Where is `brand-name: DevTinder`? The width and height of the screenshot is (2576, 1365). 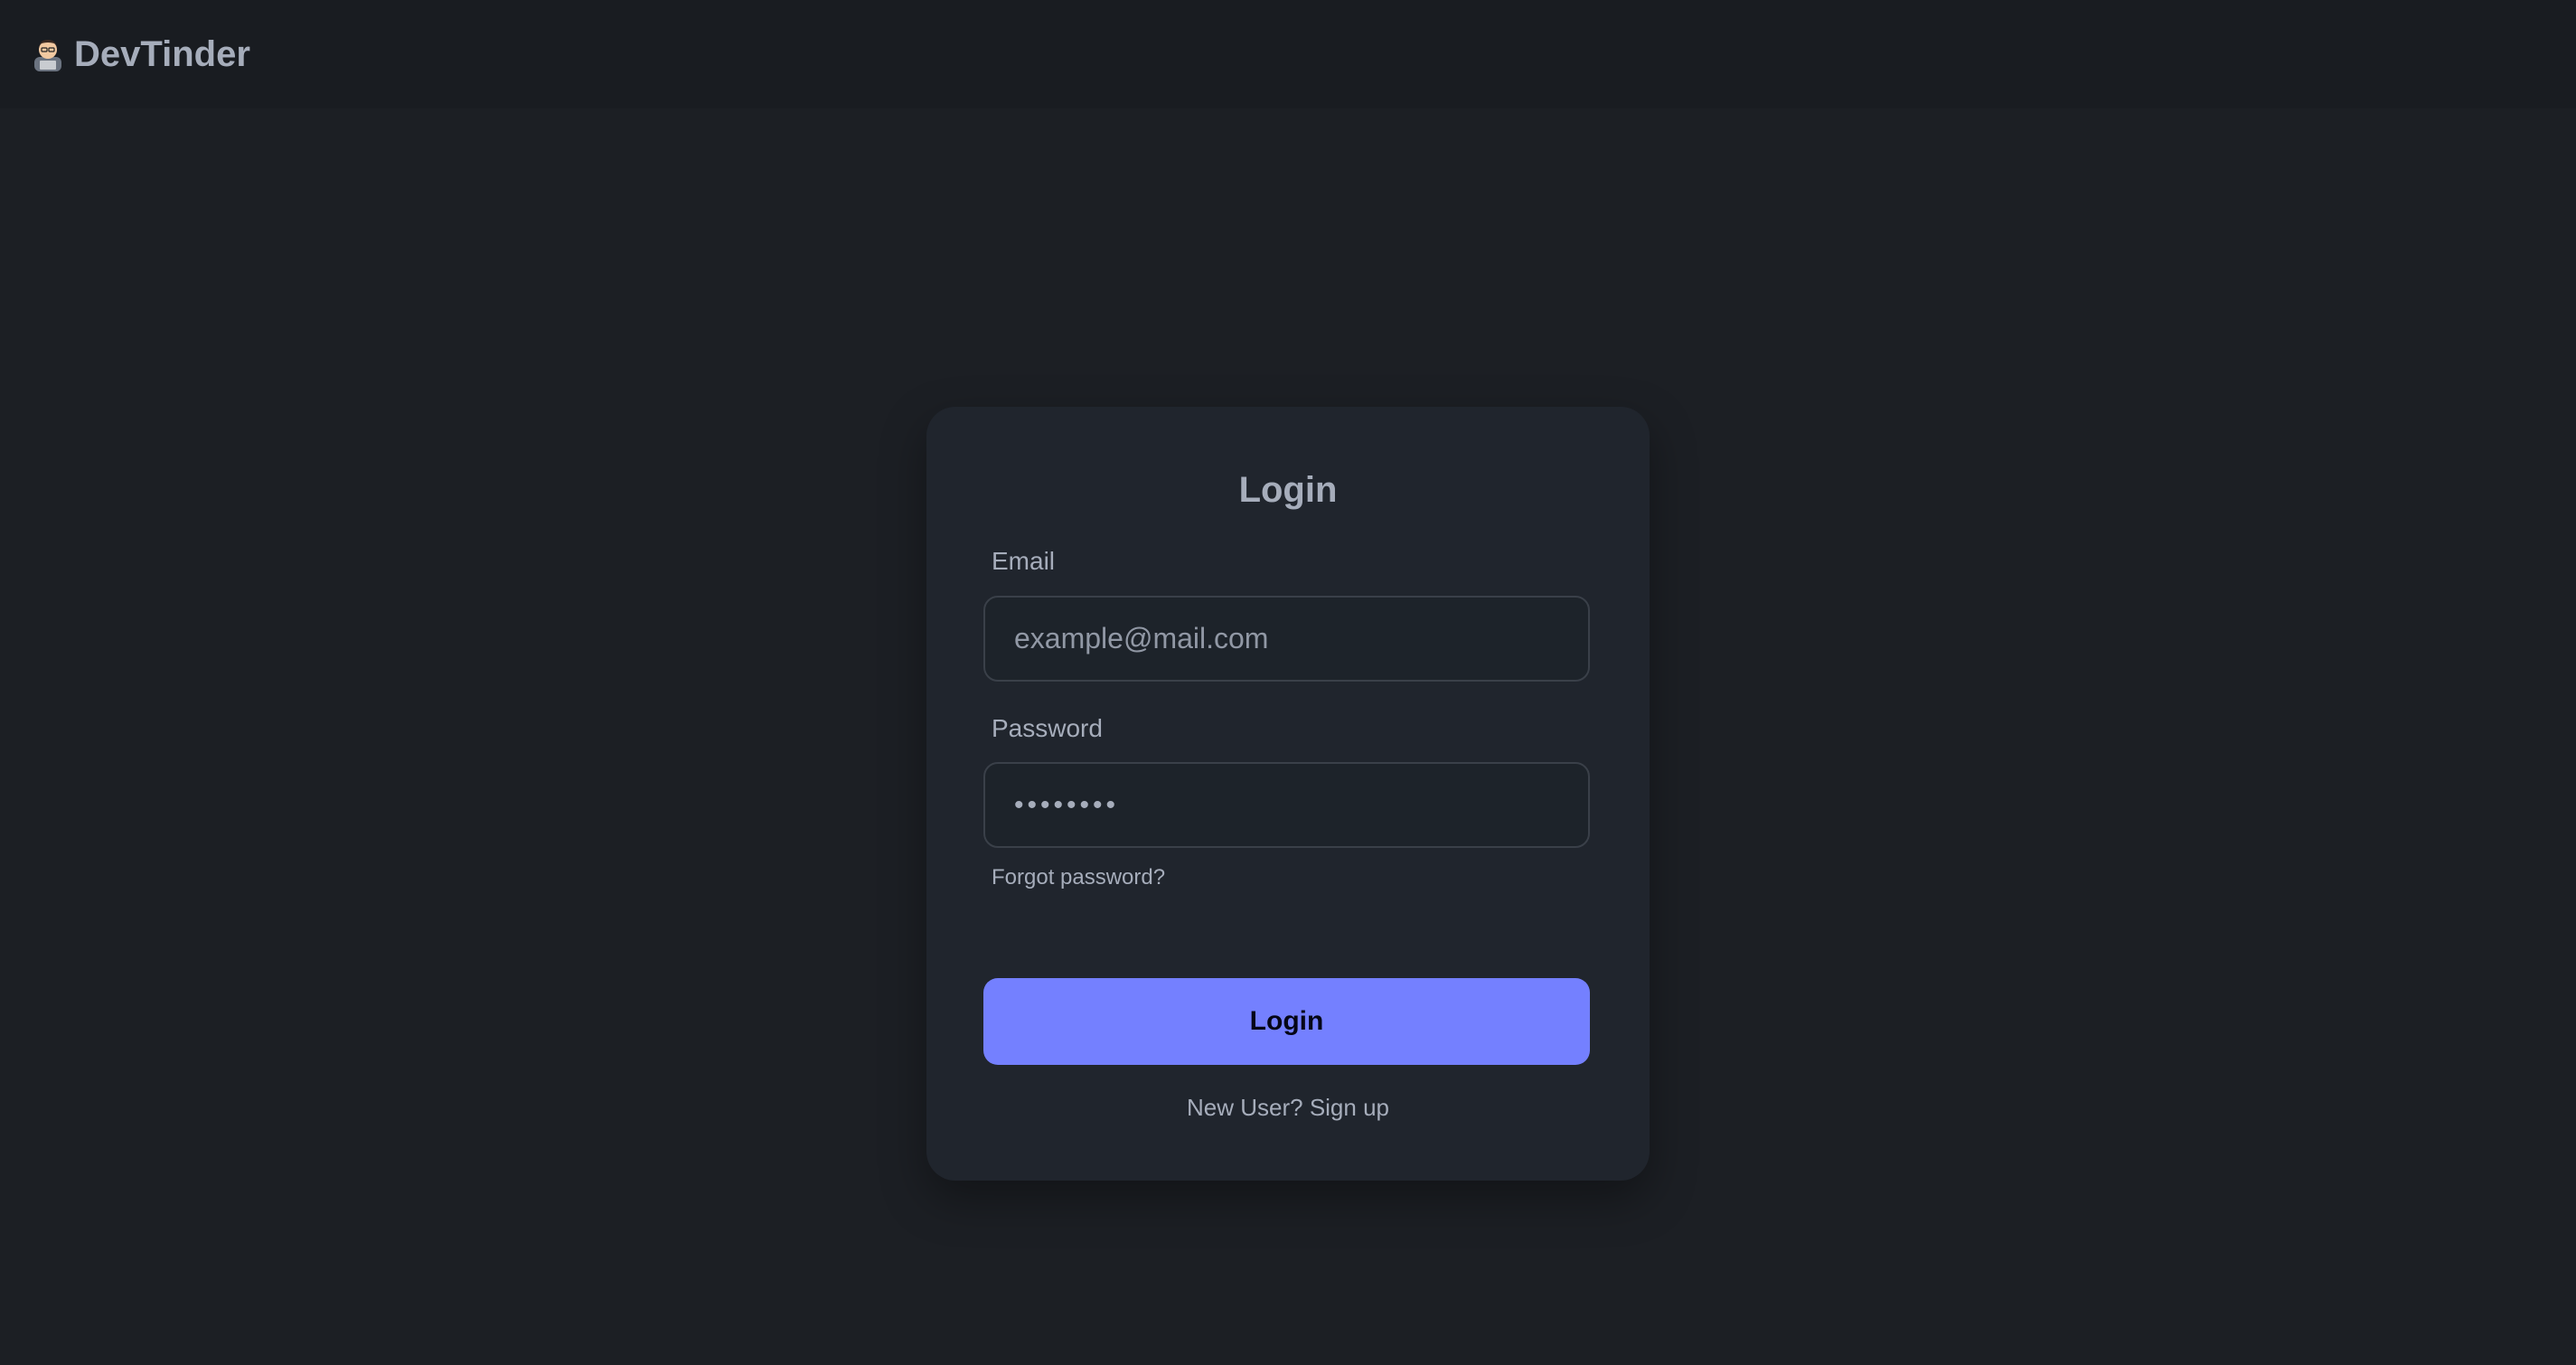 brand-name: DevTinder is located at coordinates (162, 53).